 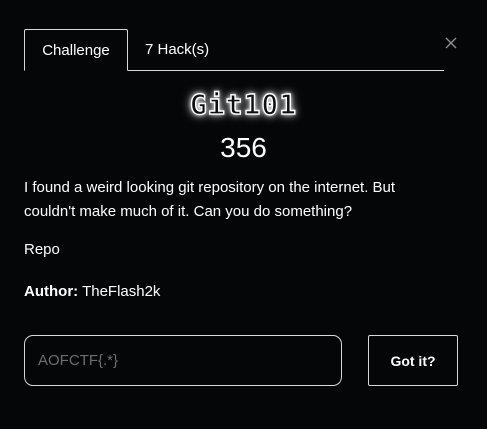 I want to click on close-button, so click(x=451, y=43).